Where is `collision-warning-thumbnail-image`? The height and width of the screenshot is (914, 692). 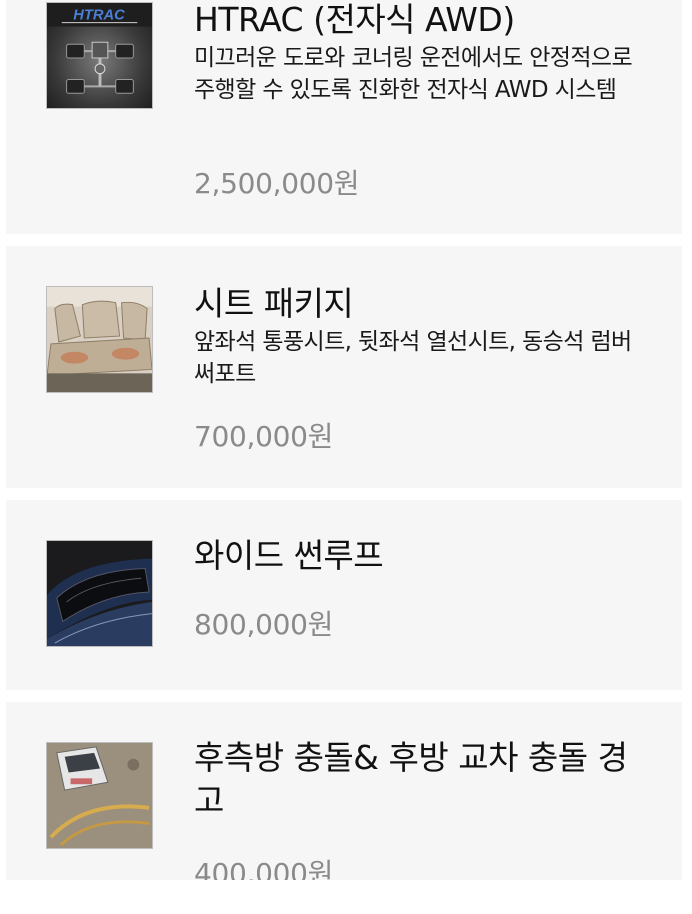 collision-warning-thumbnail-image is located at coordinates (99, 795).